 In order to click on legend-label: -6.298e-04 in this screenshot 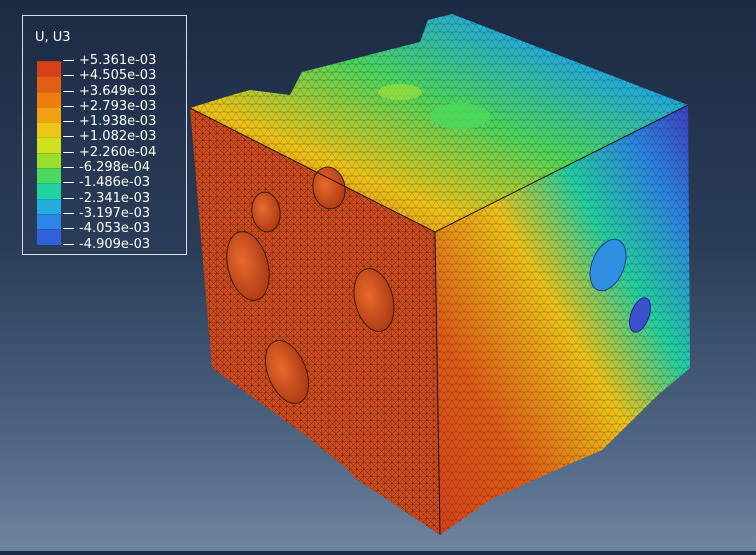, I will do `click(109, 167)`.